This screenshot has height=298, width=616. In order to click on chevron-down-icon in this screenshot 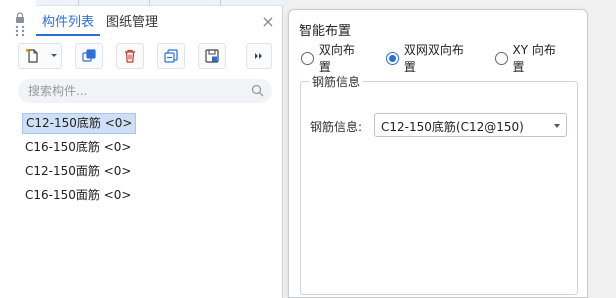, I will do `click(557, 126)`.